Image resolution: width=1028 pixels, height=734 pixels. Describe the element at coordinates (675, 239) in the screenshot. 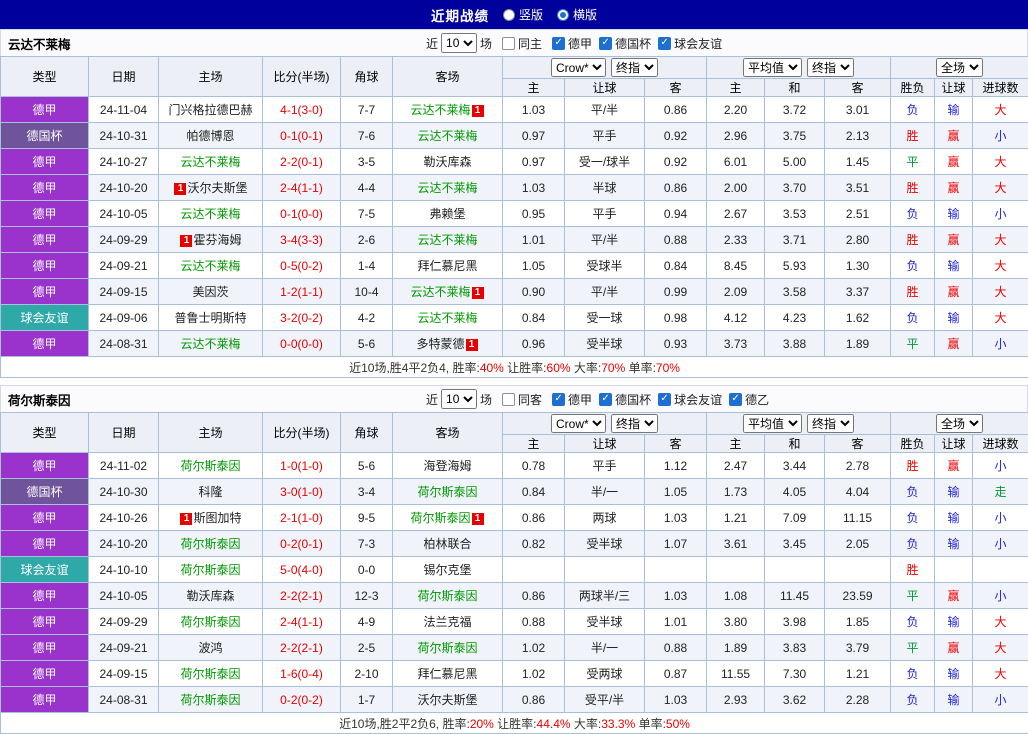

I see `odds-away: 0.88` at that location.